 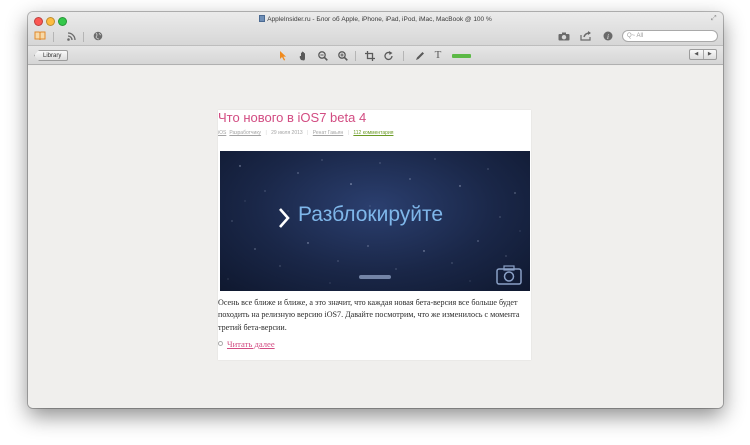 What do you see at coordinates (71, 36) in the screenshot?
I see `rss-icon` at bounding box center [71, 36].